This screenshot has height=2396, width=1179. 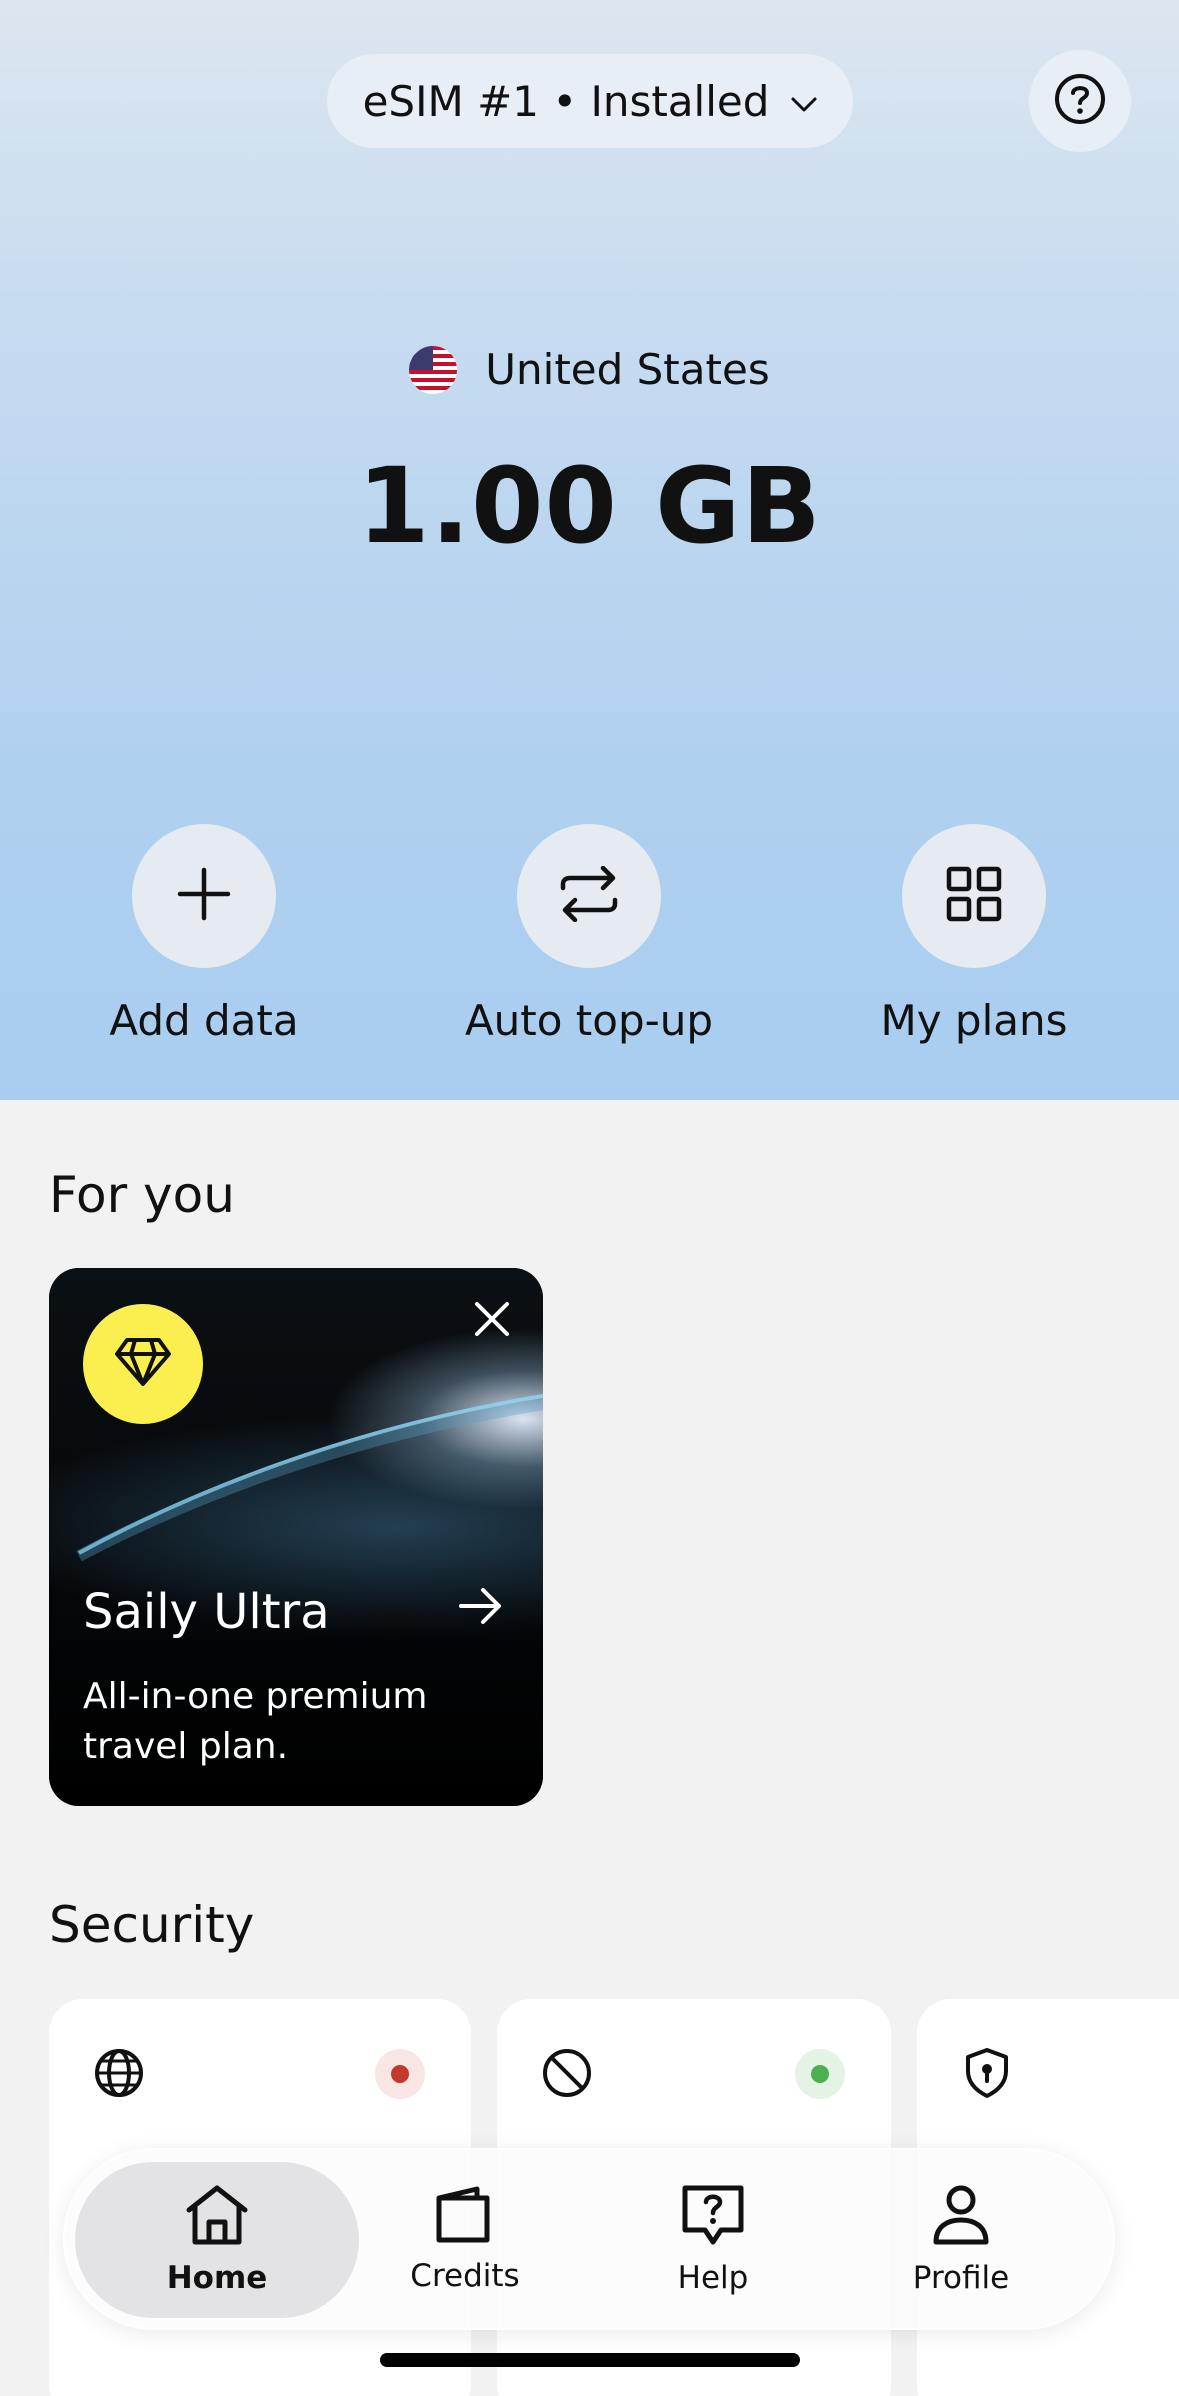 I want to click on security-title: Security, so click(x=152, y=1925).